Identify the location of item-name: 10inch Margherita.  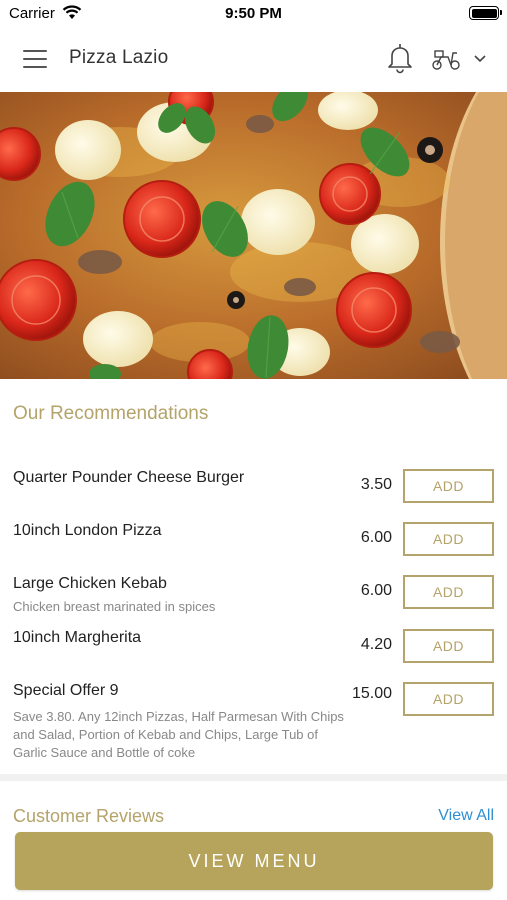
(77, 637).